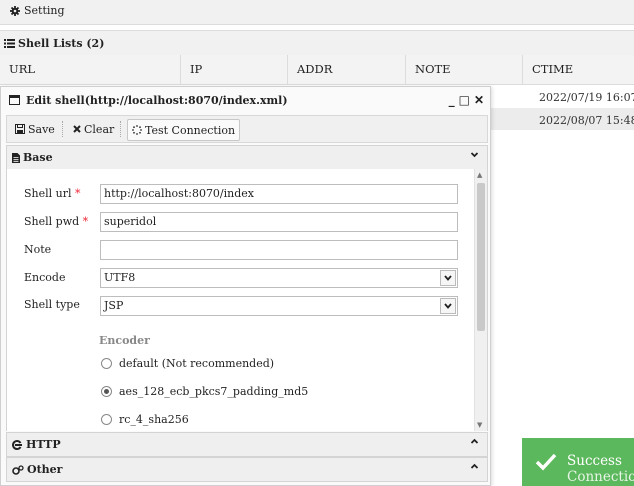 This screenshot has height=486, width=634. I want to click on document-icon, so click(16, 157).